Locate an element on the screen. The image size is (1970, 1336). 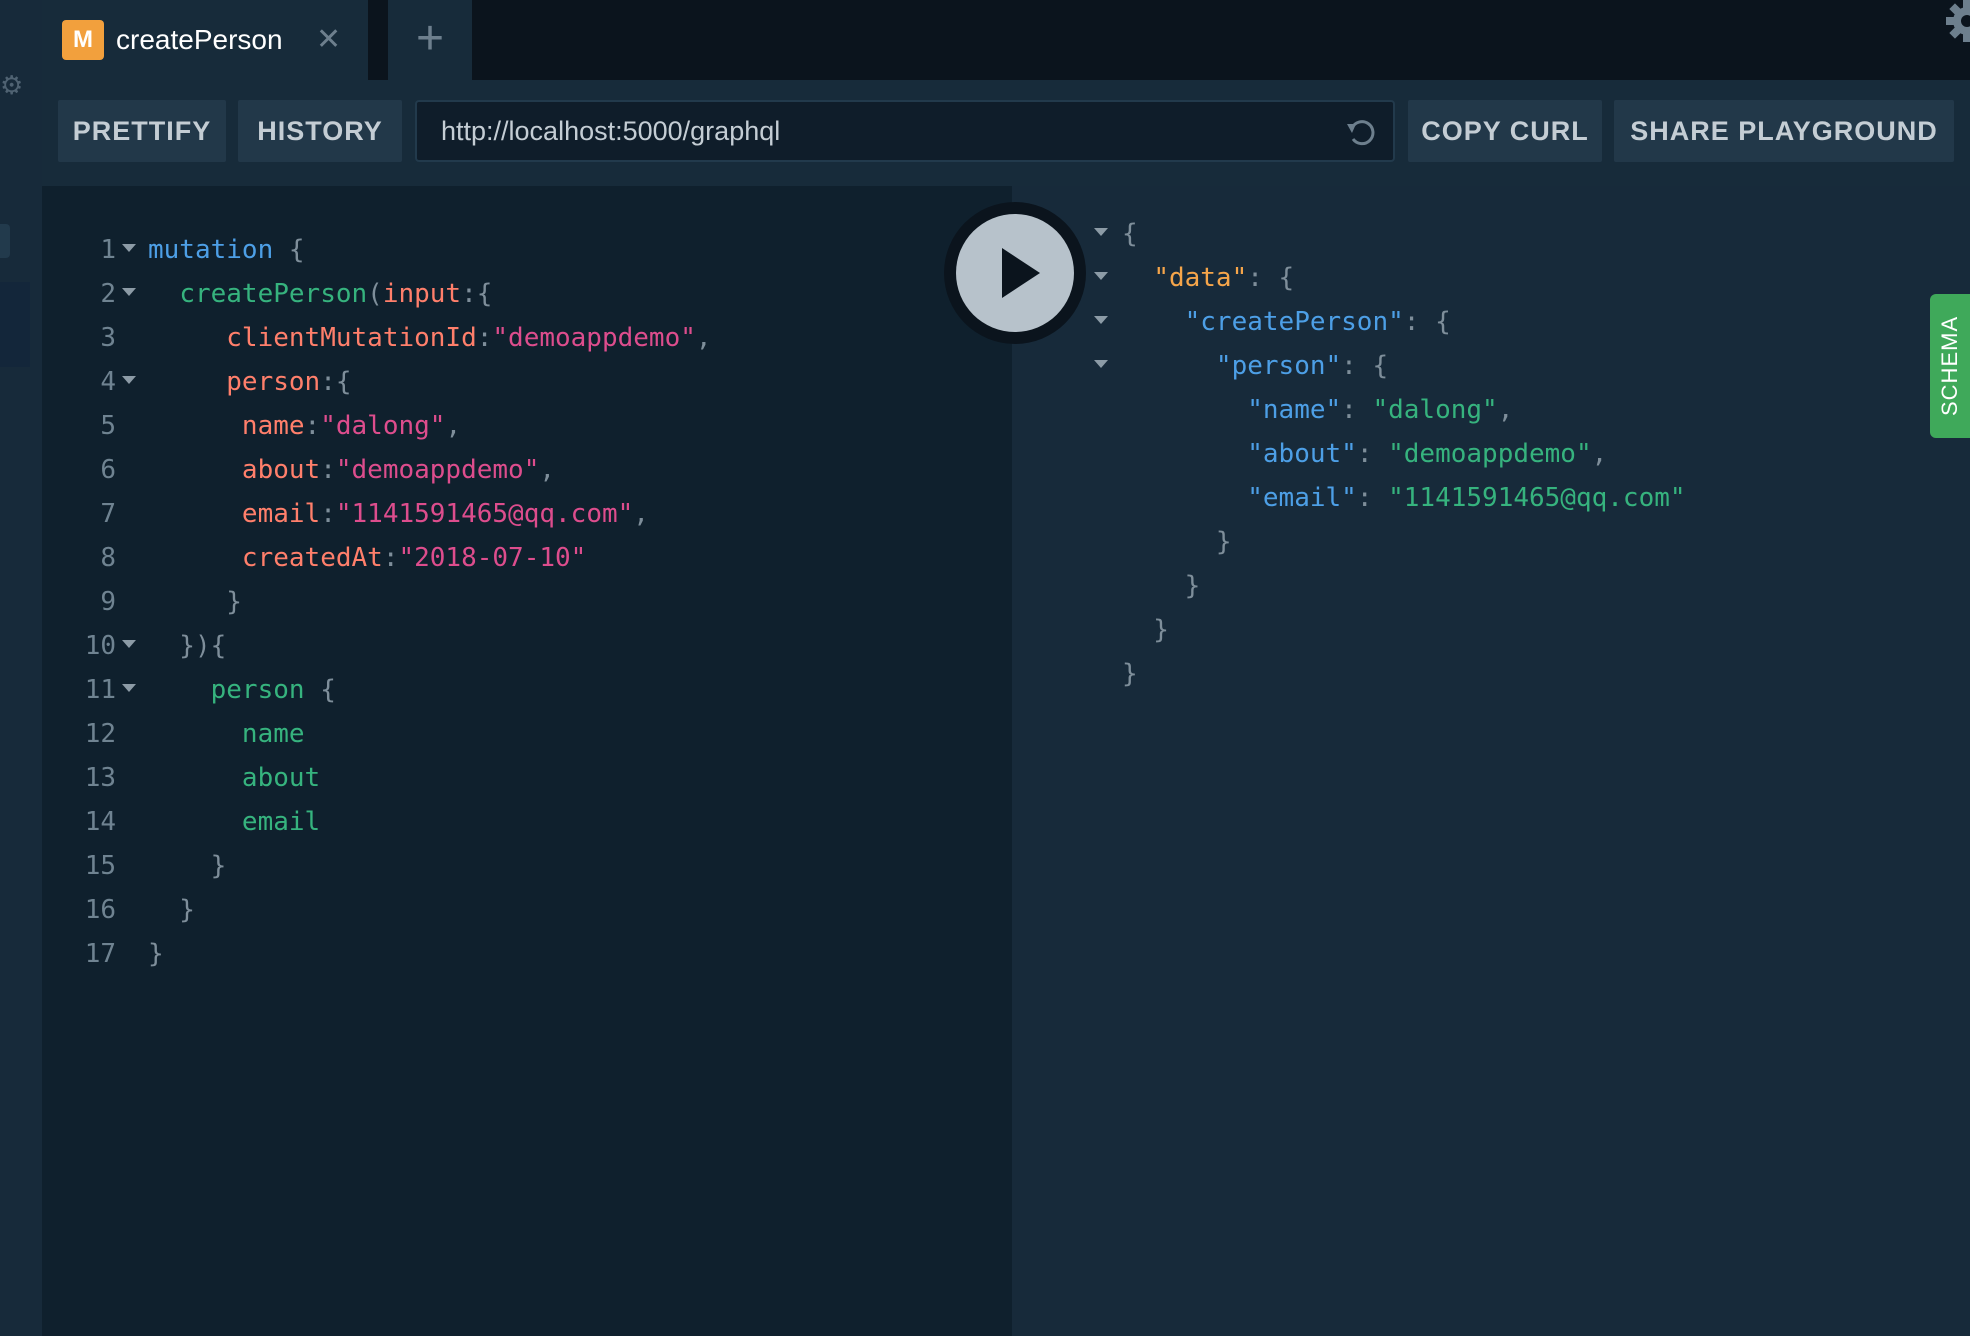
line-number: 4 is located at coordinates (108, 382).